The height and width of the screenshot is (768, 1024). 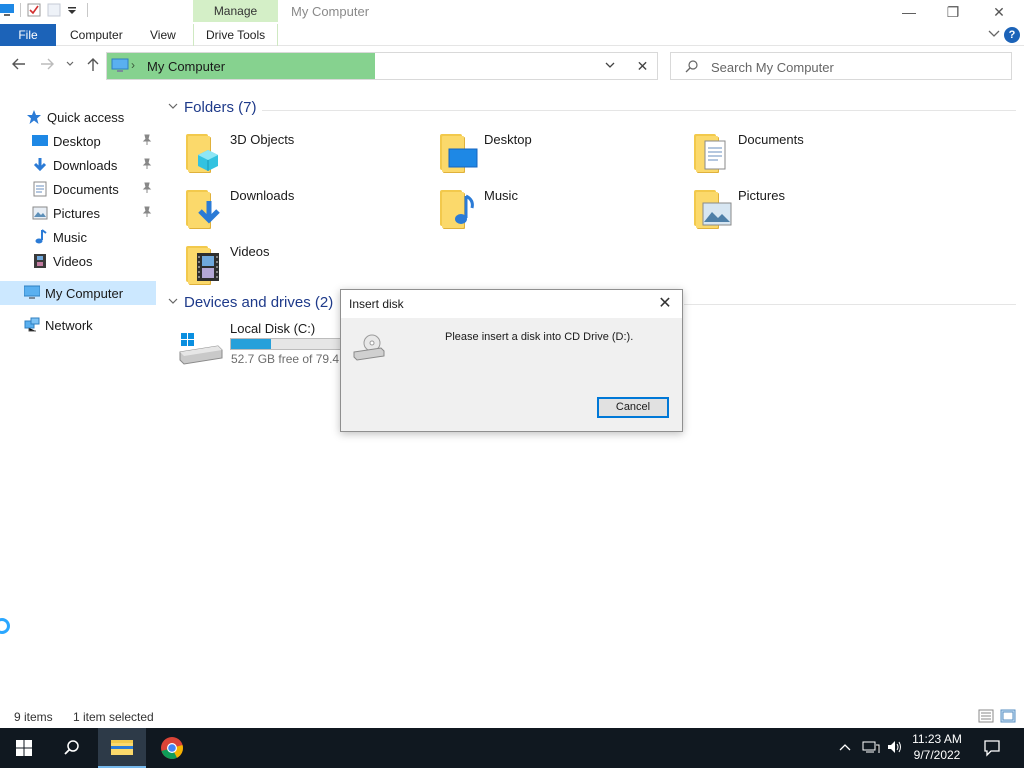 I want to click on group-title: Devices and drives (2), so click(x=259, y=302).